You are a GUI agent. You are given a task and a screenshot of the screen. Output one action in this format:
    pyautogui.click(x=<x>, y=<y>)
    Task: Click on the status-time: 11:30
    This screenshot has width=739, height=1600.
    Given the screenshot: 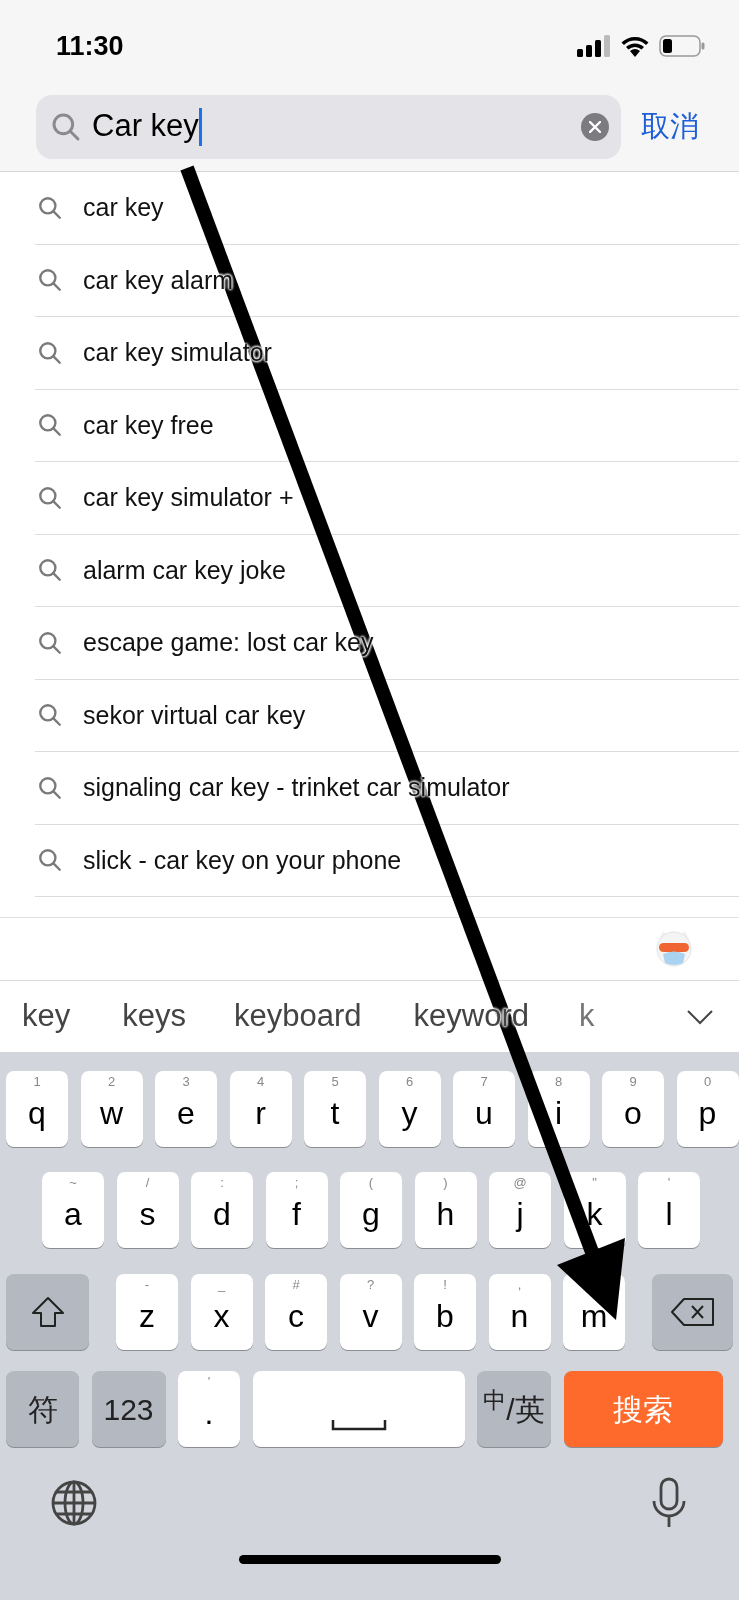 What is the action you would take?
    pyautogui.click(x=90, y=46)
    